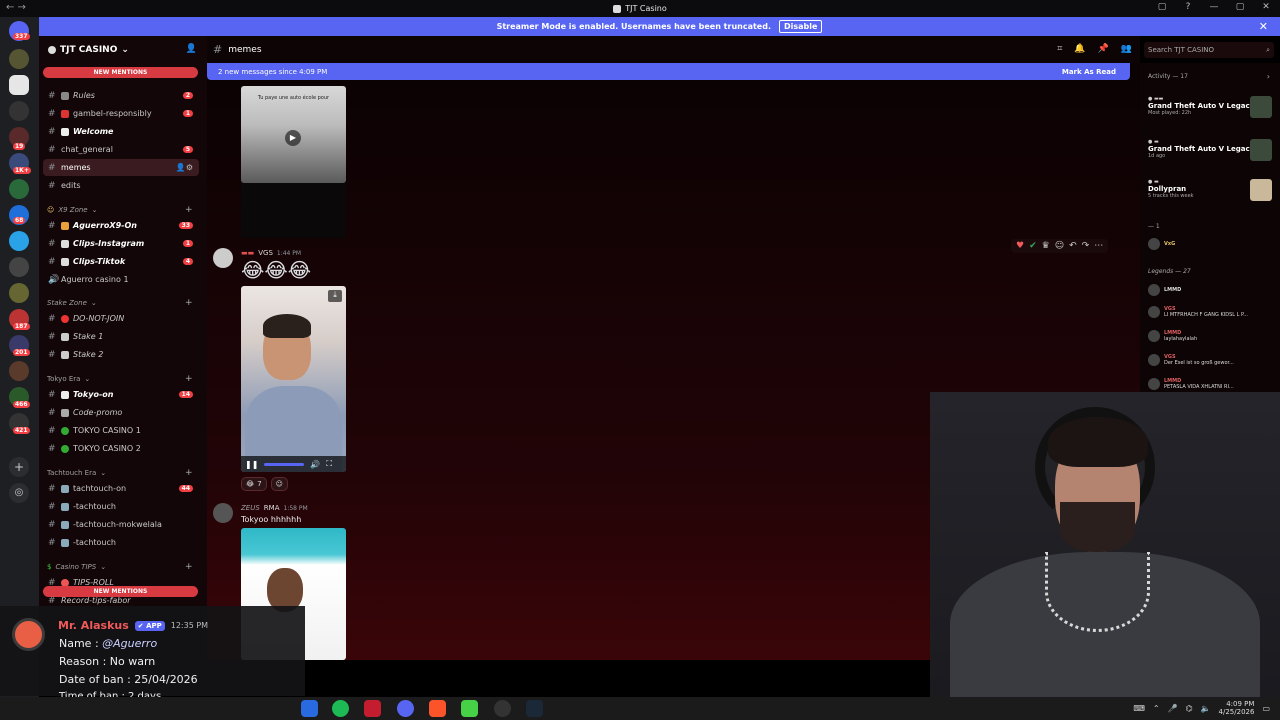 Image resolution: width=1280 pixels, height=720 pixels. What do you see at coordinates (293, 138) in the screenshot?
I see `play-icon: ▶` at bounding box center [293, 138].